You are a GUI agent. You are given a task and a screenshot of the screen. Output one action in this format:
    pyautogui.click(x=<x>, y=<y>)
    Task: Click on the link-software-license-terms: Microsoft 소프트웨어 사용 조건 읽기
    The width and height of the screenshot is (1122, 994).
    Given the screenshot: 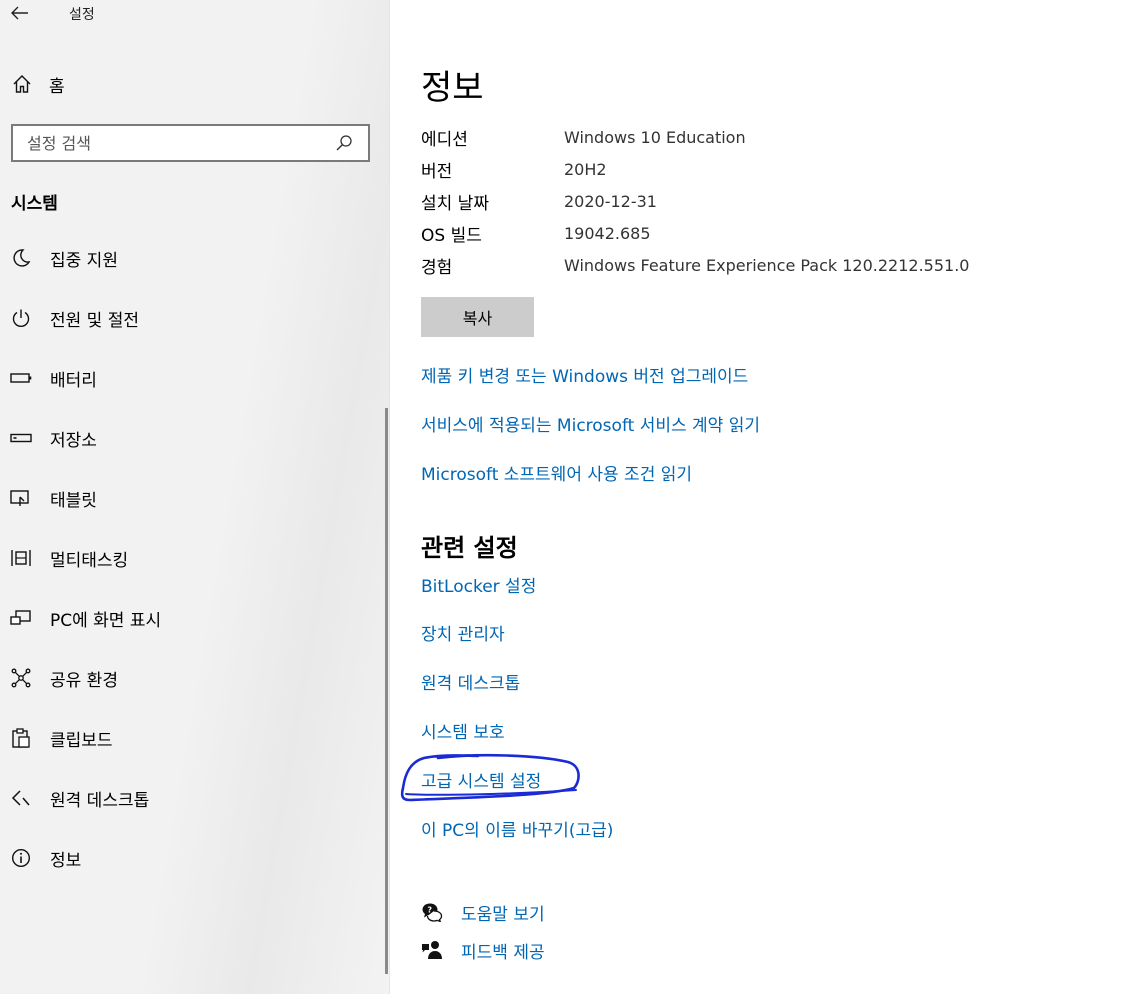 What is the action you would take?
    pyautogui.click(x=556, y=472)
    